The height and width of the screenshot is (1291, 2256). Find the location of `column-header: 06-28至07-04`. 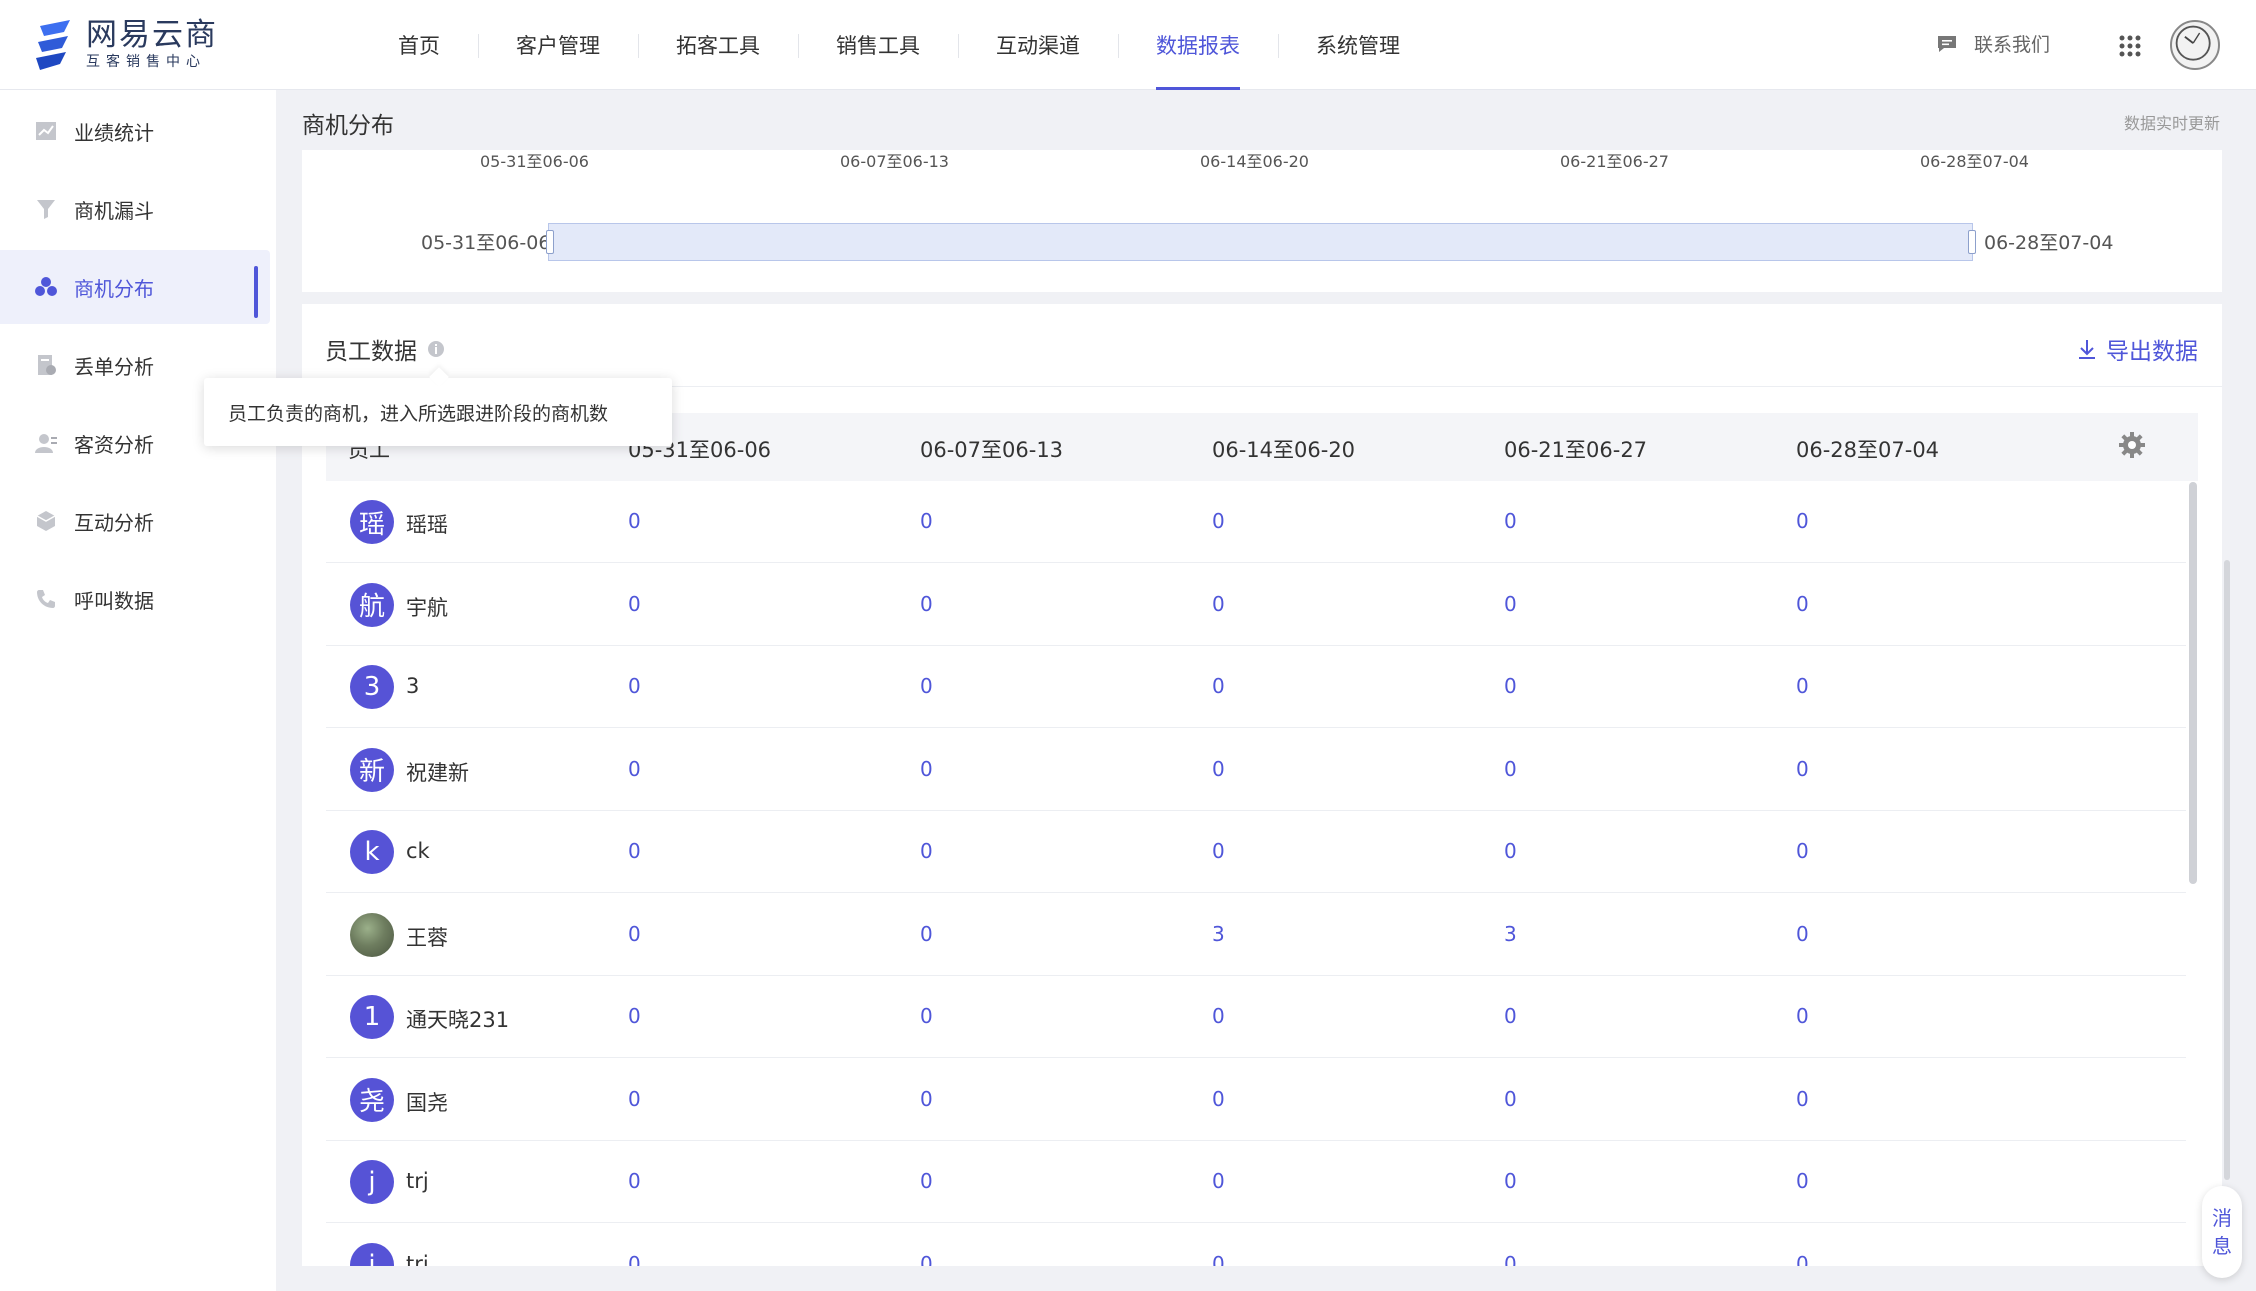

column-header: 06-28至07-04 is located at coordinates (1868, 450).